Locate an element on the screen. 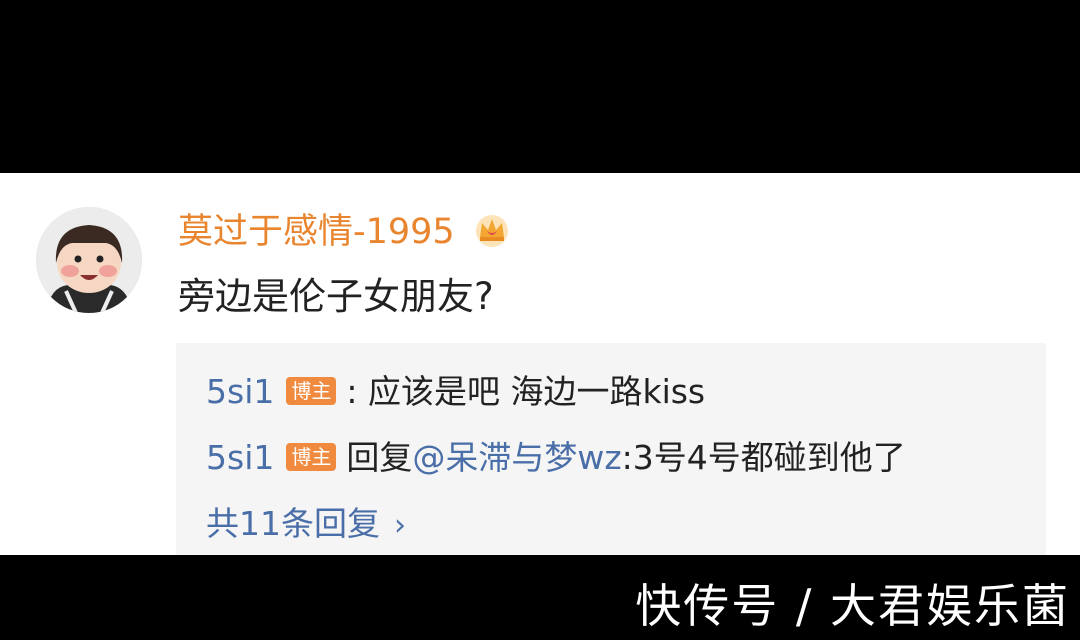 The width and height of the screenshot is (1080, 640). reply-item: 5si1 博主: 应该是吧 海边一路kiss is located at coordinates (455, 392).